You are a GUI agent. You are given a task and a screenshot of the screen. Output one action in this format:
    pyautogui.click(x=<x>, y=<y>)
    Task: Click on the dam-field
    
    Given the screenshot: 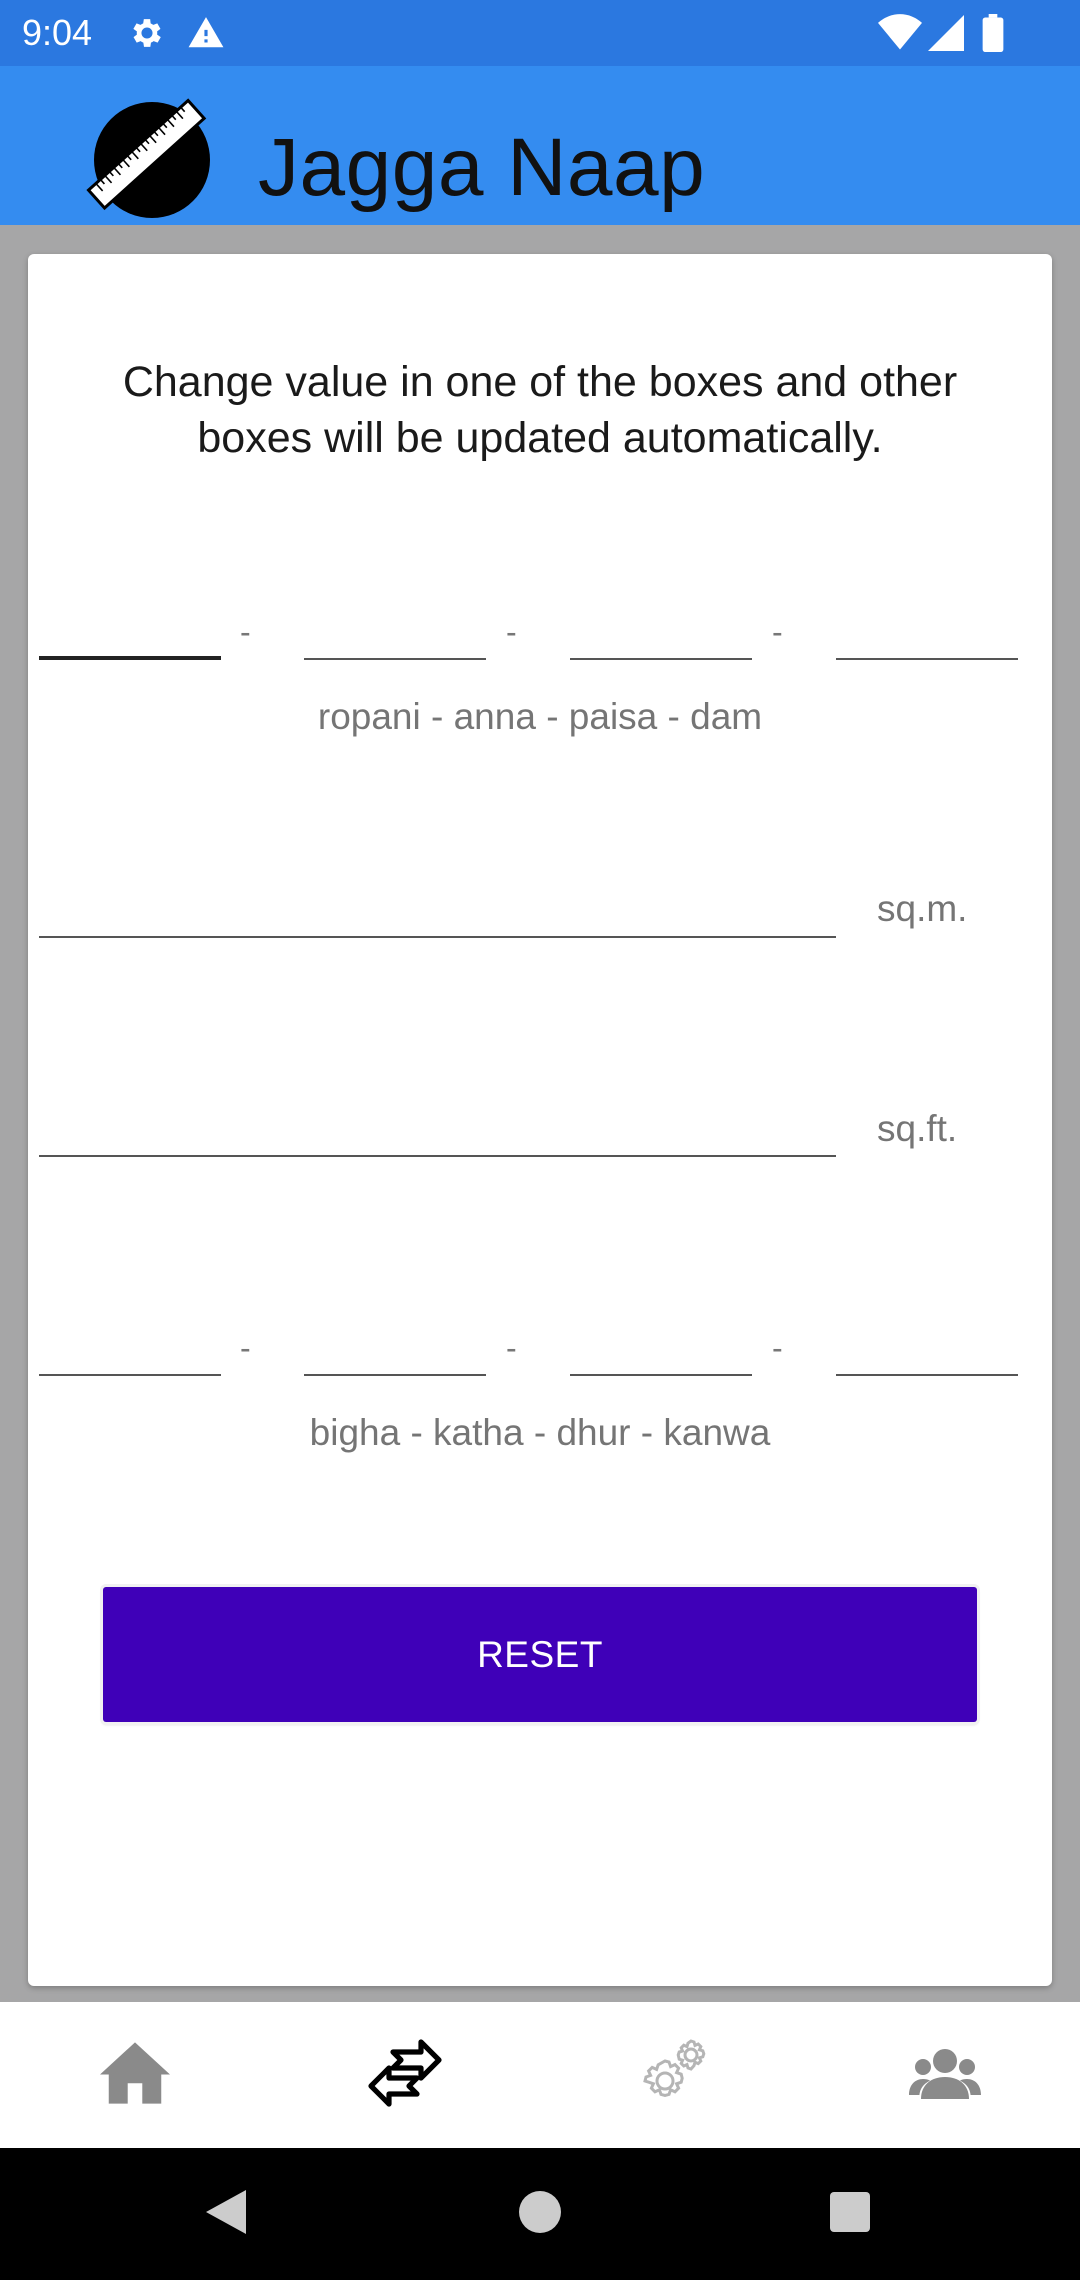 What is the action you would take?
    pyautogui.click(x=927, y=632)
    